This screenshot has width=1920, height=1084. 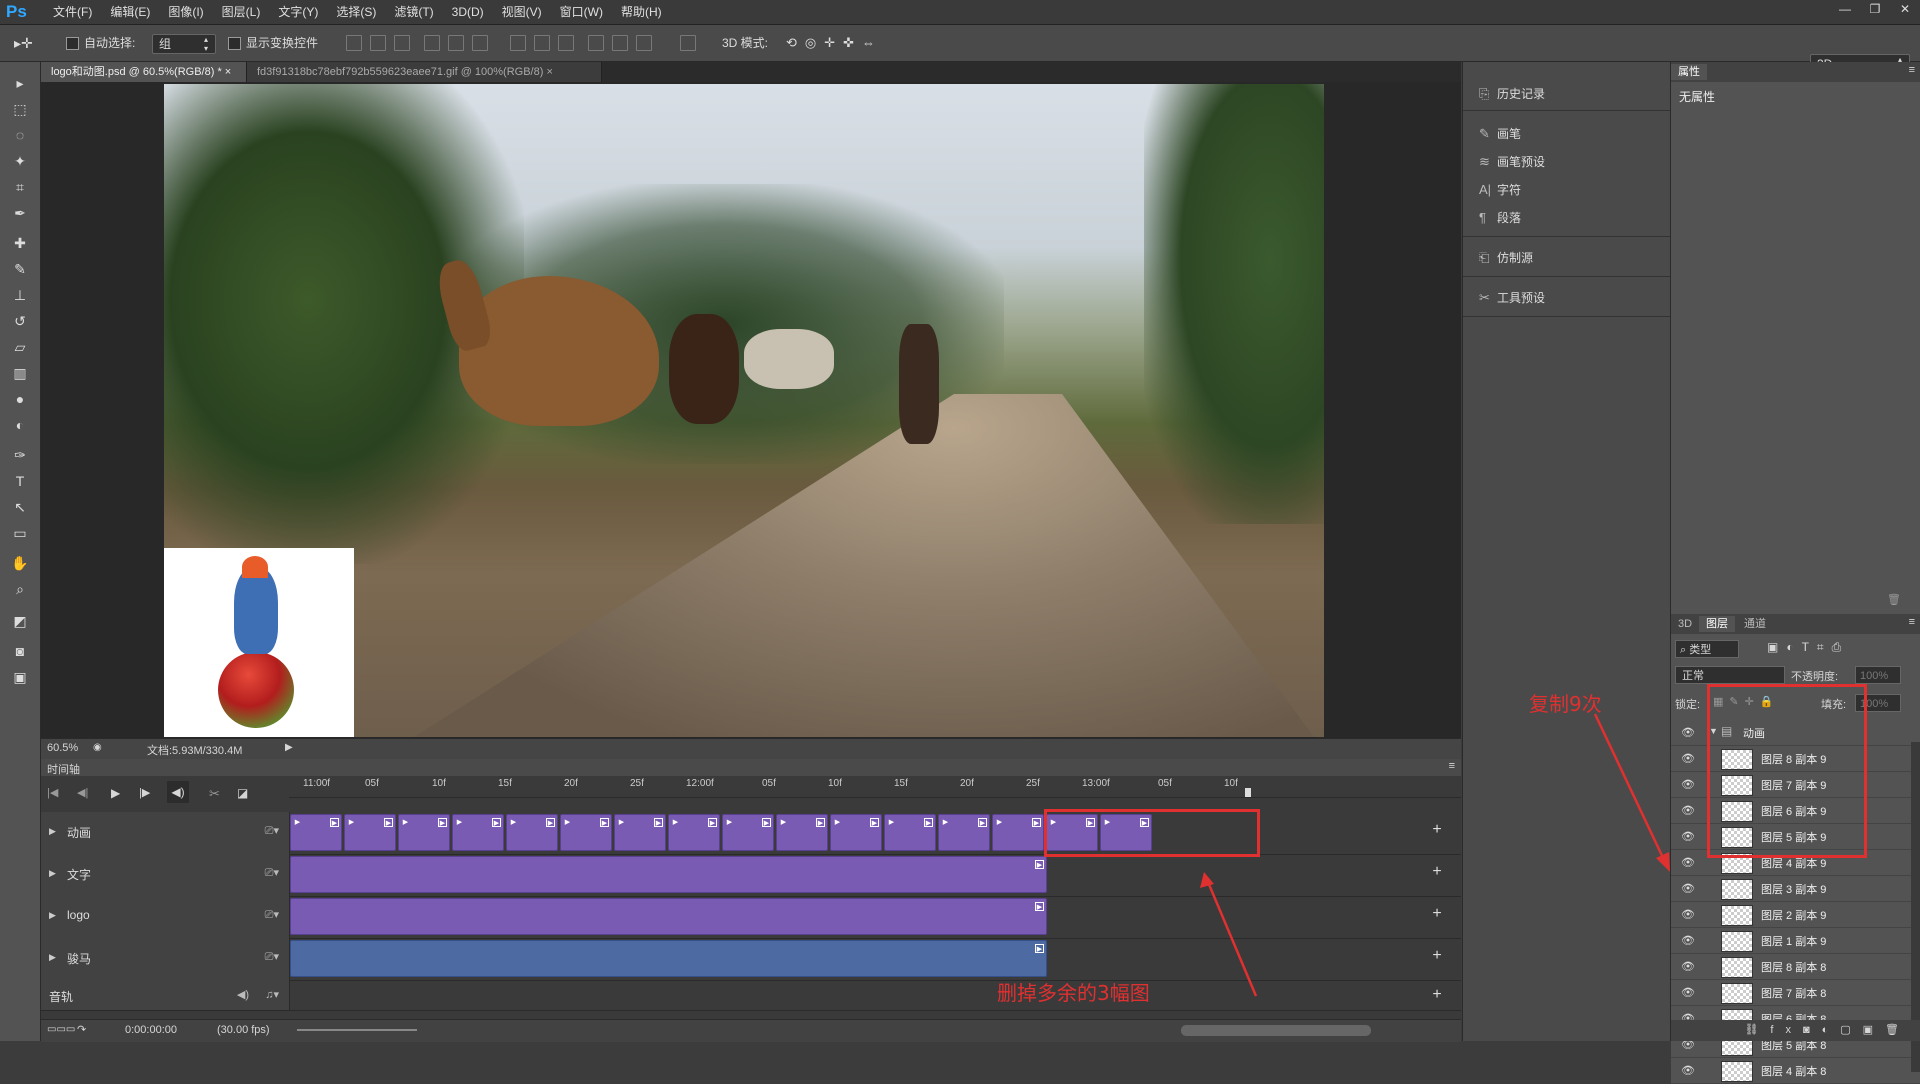 What do you see at coordinates (243, 994) in the screenshot?
I see `mute-icon: ◀)` at bounding box center [243, 994].